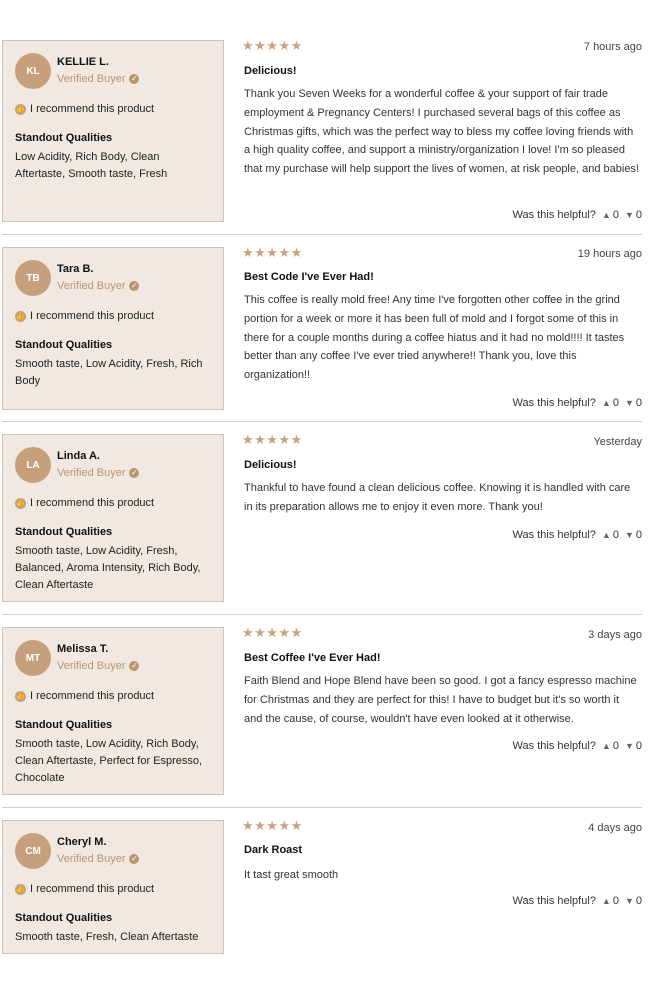 The width and height of the screenshot is (667, 1000). What do you see at coordinates (273, 850) in the screenshot?
I see `review-title: Dark Roast` at bounding box center [273, 850].